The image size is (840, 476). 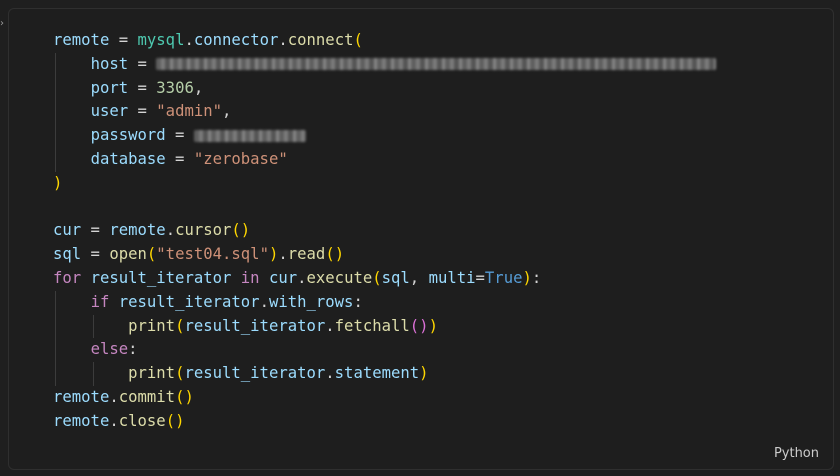 What do you see at coordinates (128, 135) in the screenshot?
I see `code-token: password` at bounding box center [128, 135].